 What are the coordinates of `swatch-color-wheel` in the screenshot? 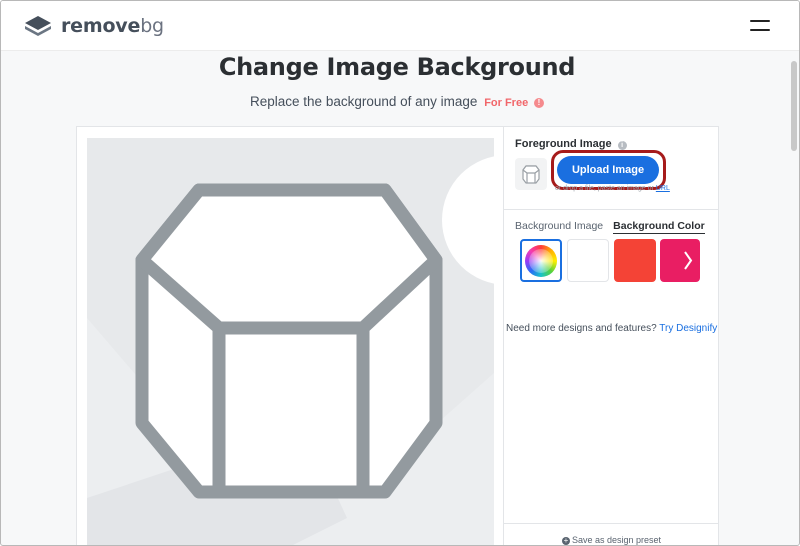 It's located at (541, 260).